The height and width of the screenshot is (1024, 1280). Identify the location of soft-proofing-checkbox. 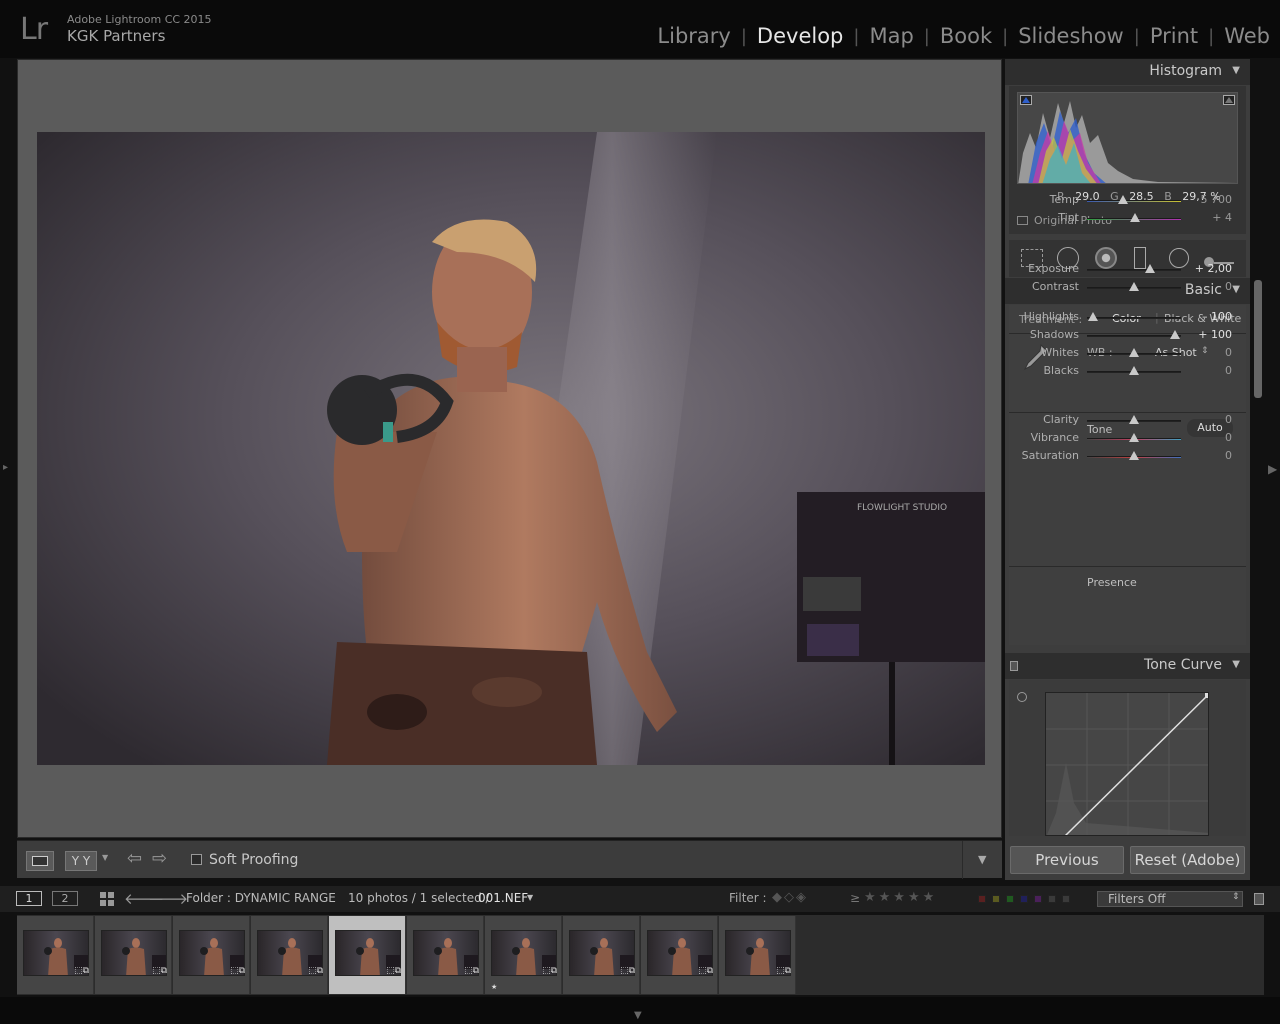
(196, 859).